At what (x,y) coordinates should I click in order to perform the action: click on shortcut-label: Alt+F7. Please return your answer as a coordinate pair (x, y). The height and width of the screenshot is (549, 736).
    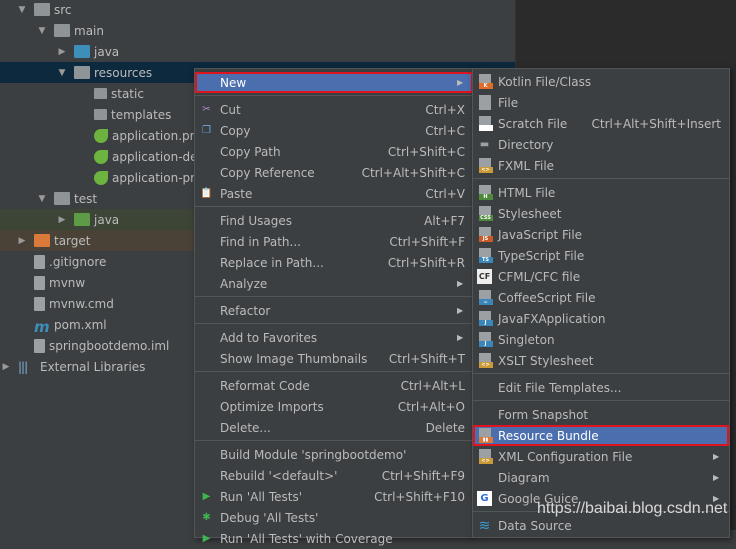
    Looking at the image, I should click on (444, 220).